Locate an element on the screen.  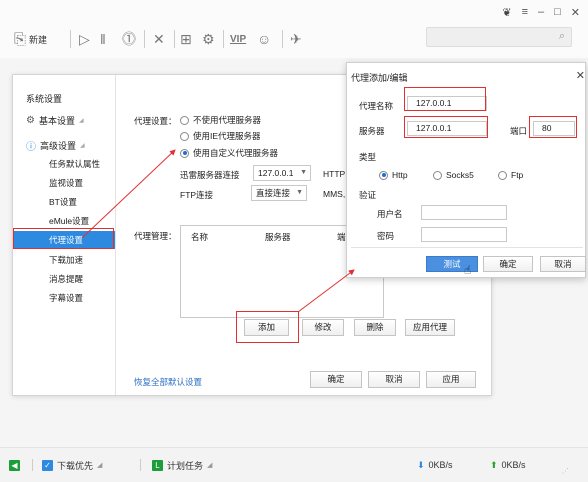
ftp-connection-label: FTP连接 is located at coordinates (197, 195).